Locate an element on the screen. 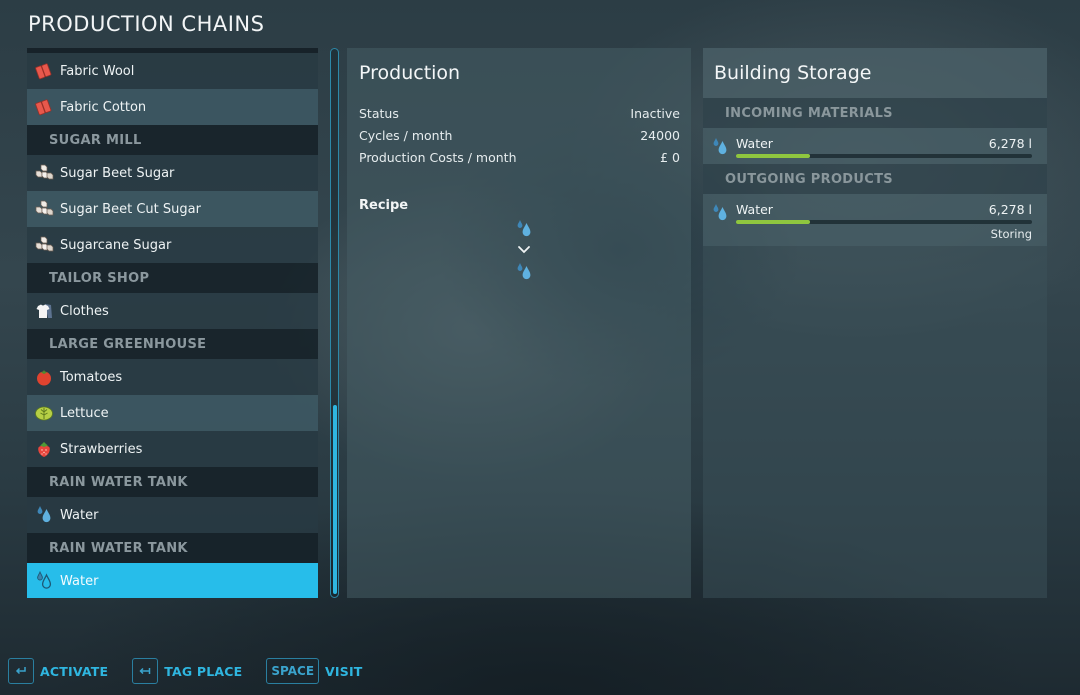 The height and width of the screenshot is (695, 1080). strawberry-icon is located at coordinates (43, 449).